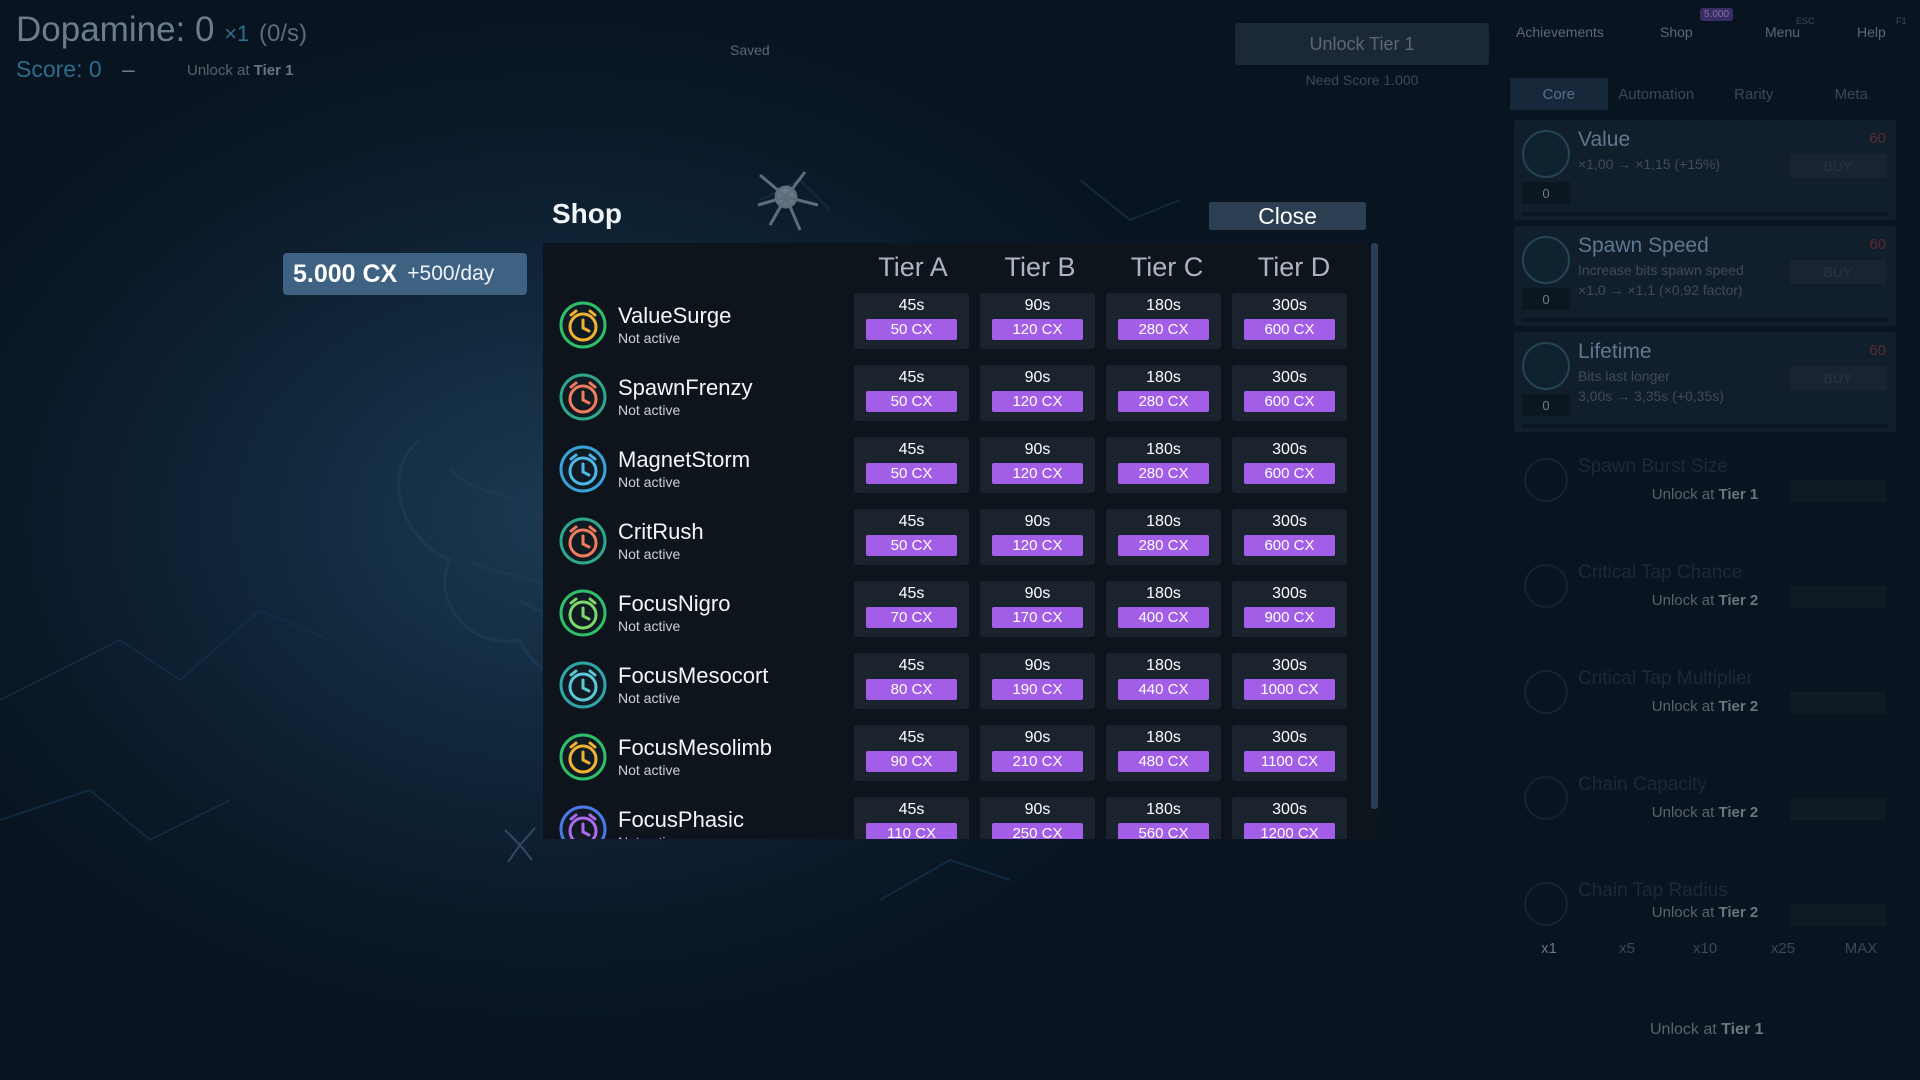 The height and width of the screenshot is (1080, 1920). What do you see at coordinates (1037, 818) in the screenshot?
I see `buy-tier-b-button: 90s 250 CX` at bounding box center [1037, 818].